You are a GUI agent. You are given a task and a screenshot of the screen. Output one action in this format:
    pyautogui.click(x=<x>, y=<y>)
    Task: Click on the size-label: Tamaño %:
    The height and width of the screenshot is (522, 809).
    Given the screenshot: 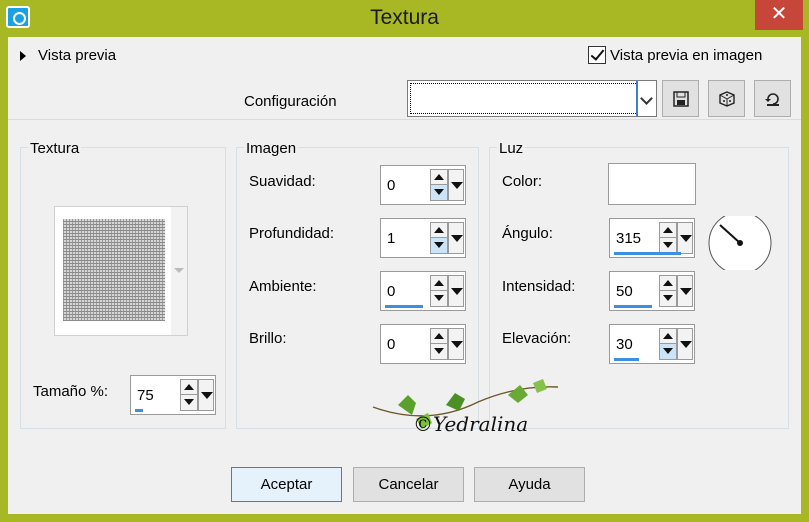 What is the action you would take?
    pyautogui.click(x=71, y=391)
    